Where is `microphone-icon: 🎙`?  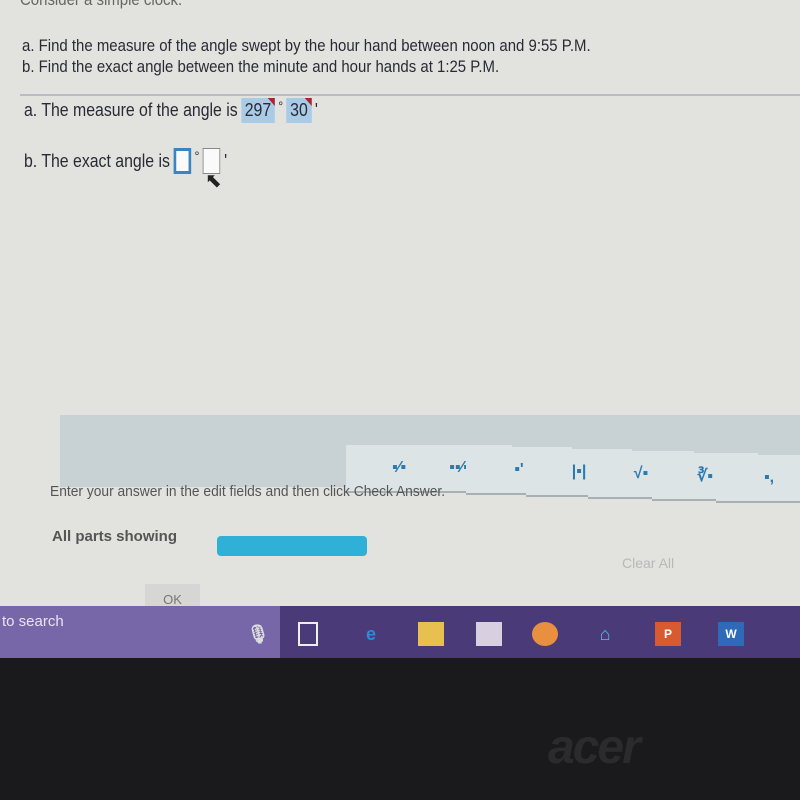
microphone-icon: 🎙 is located at coordinates (258, 634).